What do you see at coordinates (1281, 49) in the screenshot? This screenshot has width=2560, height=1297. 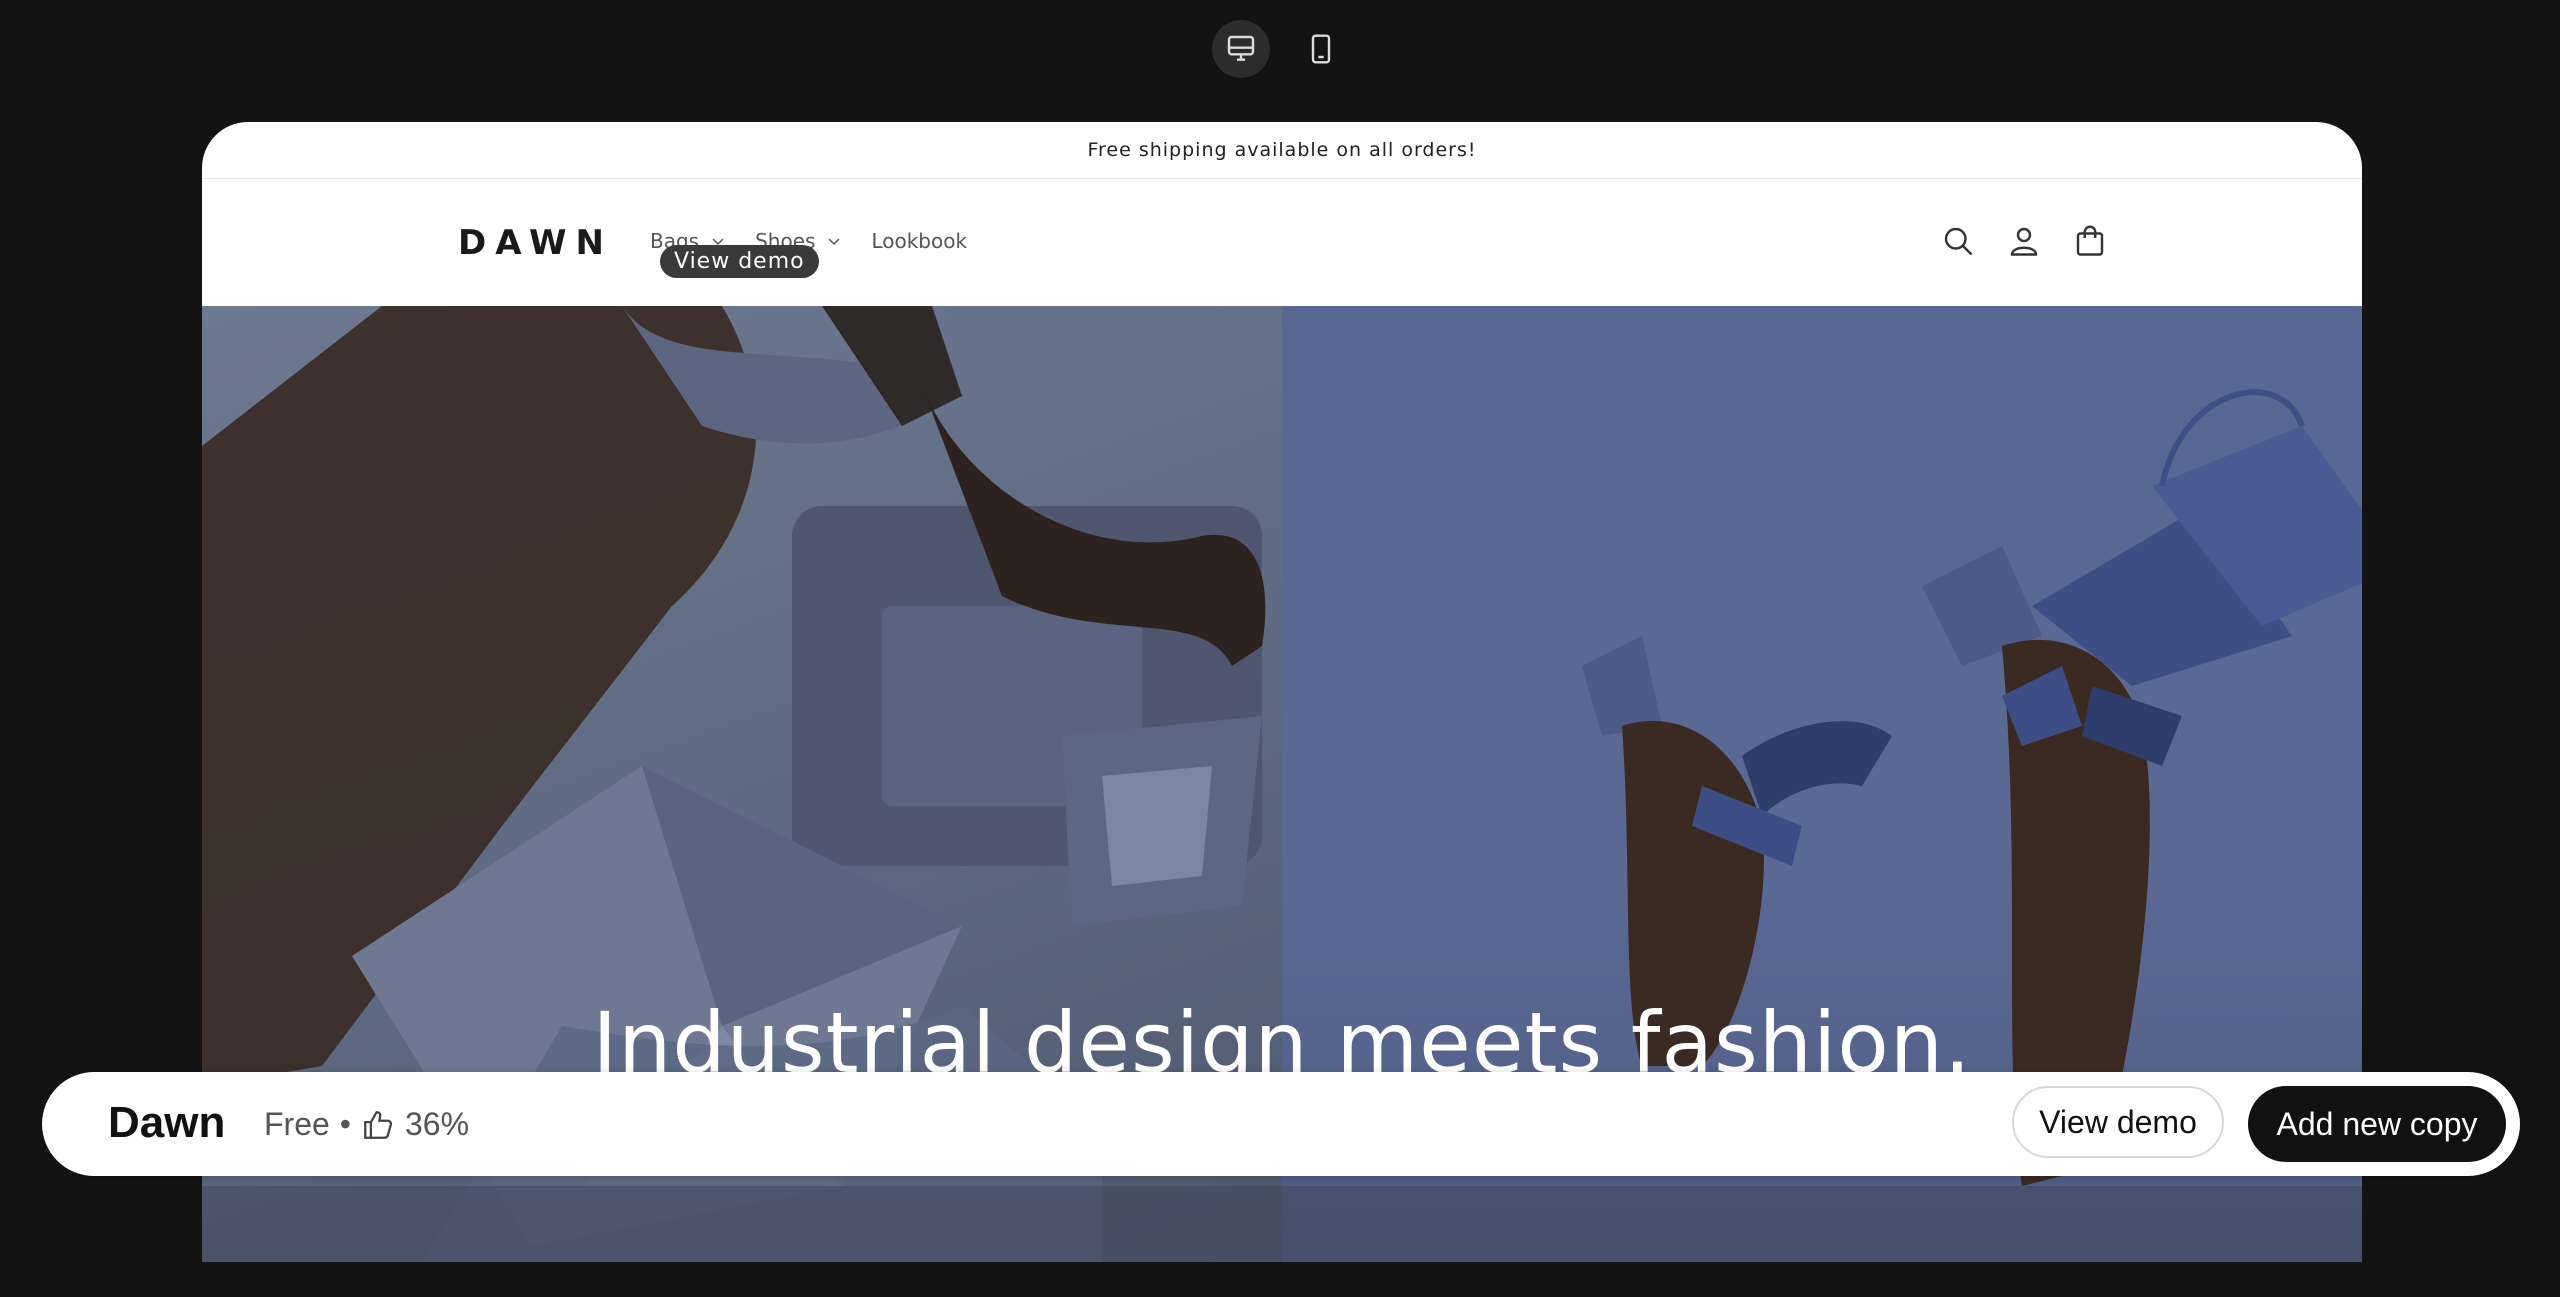 I see `device-toggle` at bounding box center [1281, 49].